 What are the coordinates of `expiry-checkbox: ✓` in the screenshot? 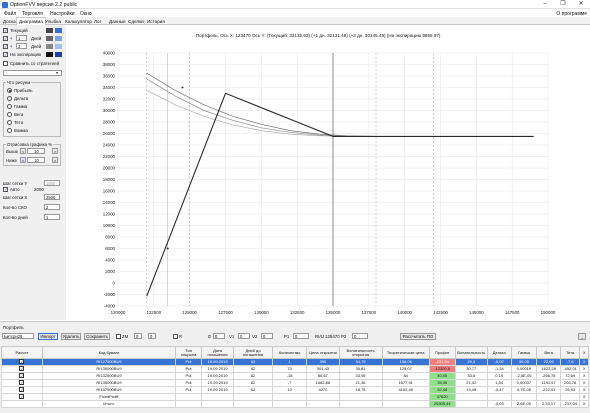 It's located at (5, 54).